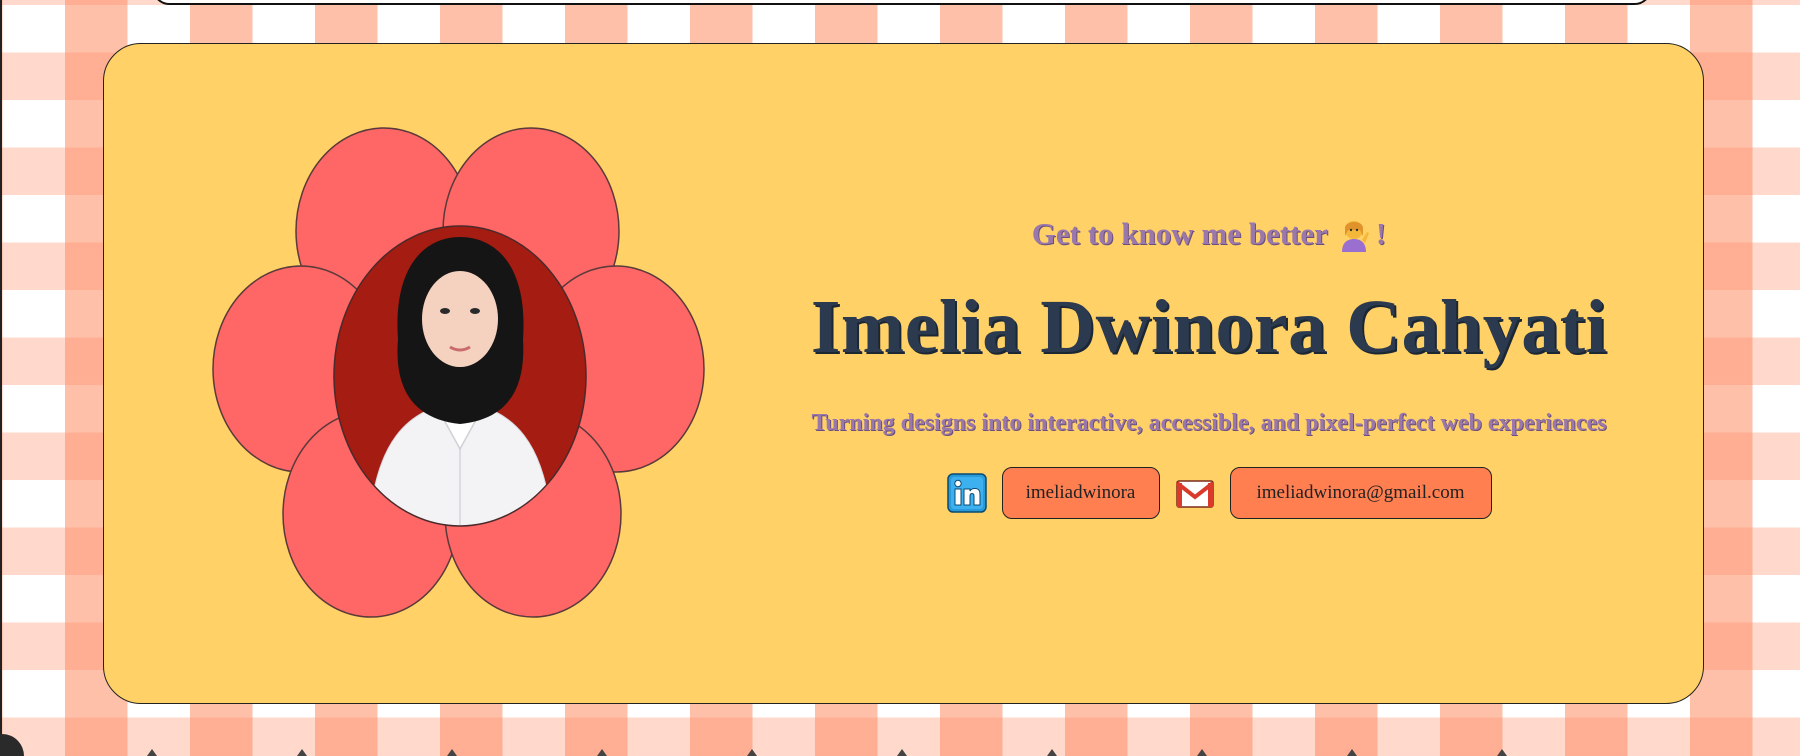  I want to click on linkedin-icon, so click(966, 493).